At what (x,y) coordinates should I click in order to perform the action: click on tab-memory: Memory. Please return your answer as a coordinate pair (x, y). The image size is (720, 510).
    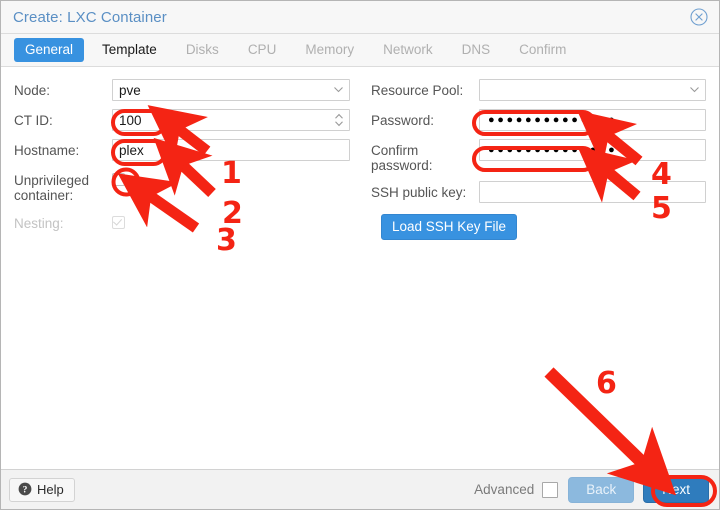
    Looking at the image, I should click on (329, 50).